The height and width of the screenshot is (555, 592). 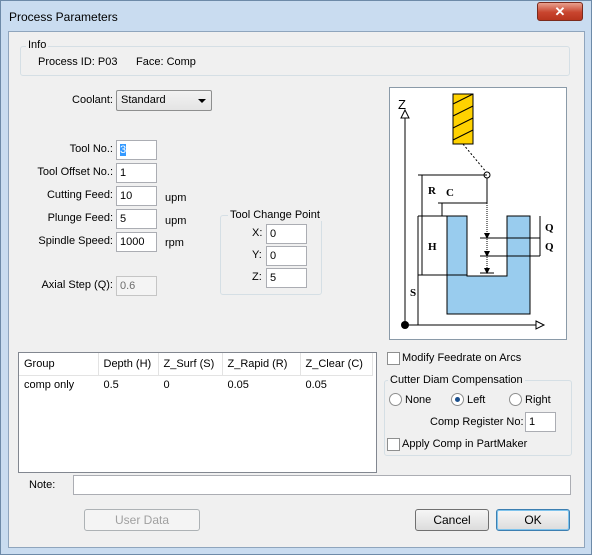 I want to click on tool-no-label: Tool No.:, so click(x=91, y=149).